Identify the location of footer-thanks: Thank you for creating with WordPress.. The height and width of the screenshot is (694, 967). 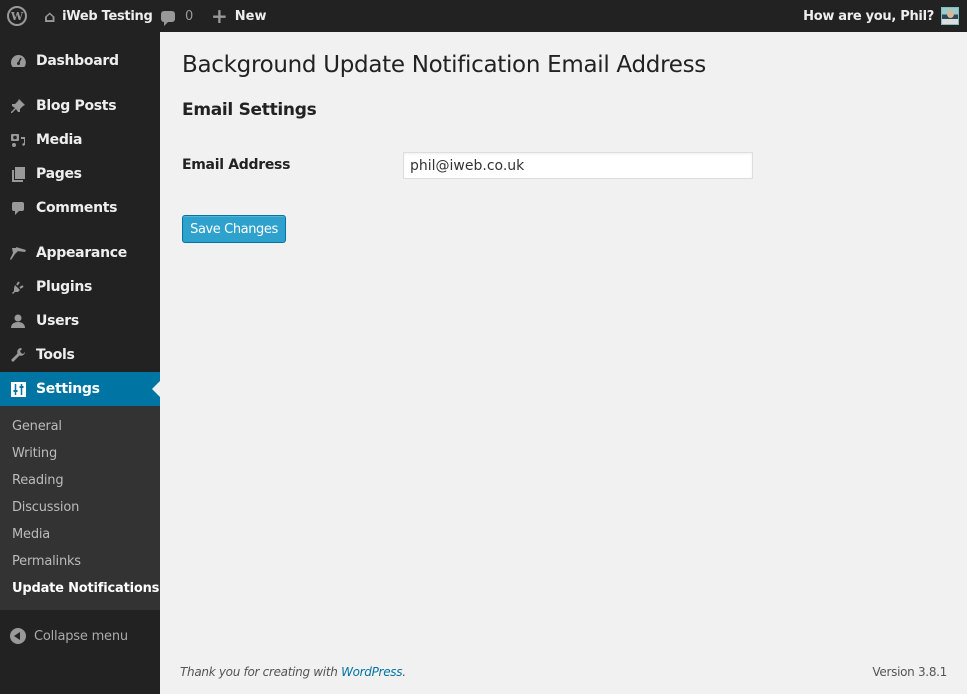
(293, 672).